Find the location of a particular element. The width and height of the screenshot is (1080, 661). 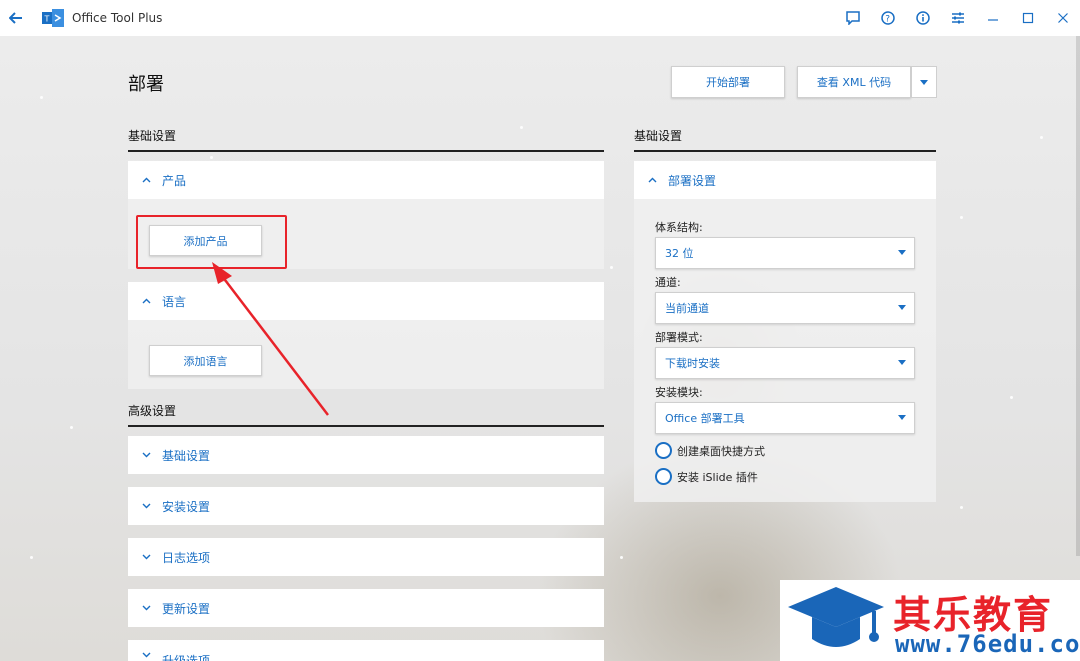

panel-deploy-settings-title: 部署设置 is located at coordinates (692, 180).